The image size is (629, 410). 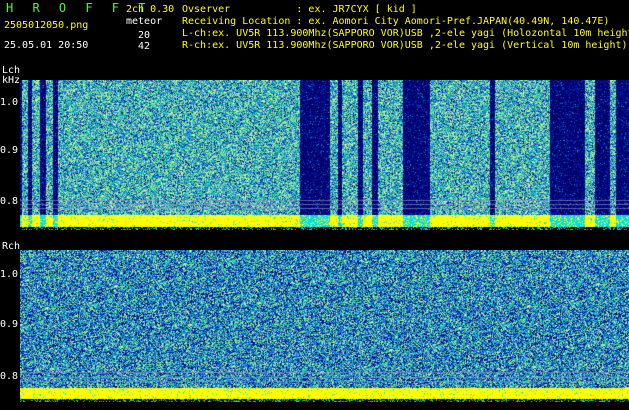 What do you see at coordinates (144, 21) in the screenshot?
I see `meteor-label: meteor` at bounding box center [144, 21].